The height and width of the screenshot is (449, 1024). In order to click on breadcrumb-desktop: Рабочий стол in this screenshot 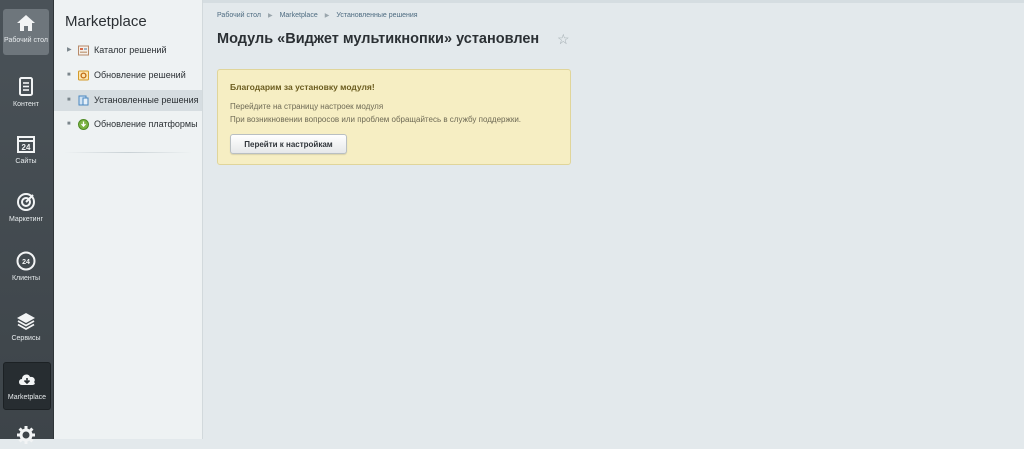, I will do `click(239, 15)`.